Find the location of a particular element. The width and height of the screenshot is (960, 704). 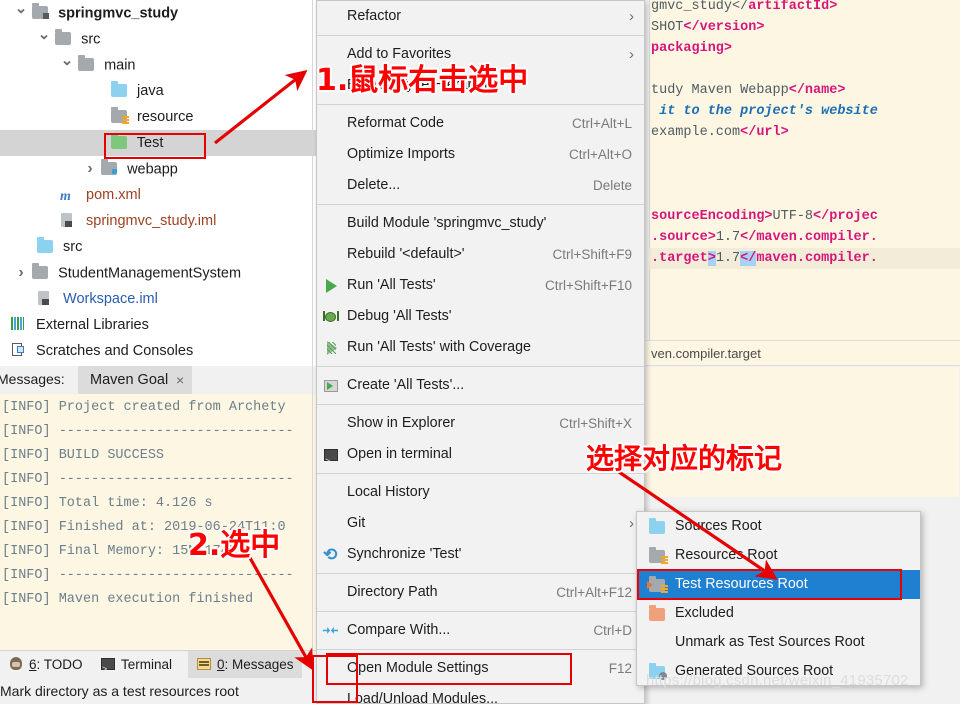

coverage-icon is located at coordinates (331, 348).